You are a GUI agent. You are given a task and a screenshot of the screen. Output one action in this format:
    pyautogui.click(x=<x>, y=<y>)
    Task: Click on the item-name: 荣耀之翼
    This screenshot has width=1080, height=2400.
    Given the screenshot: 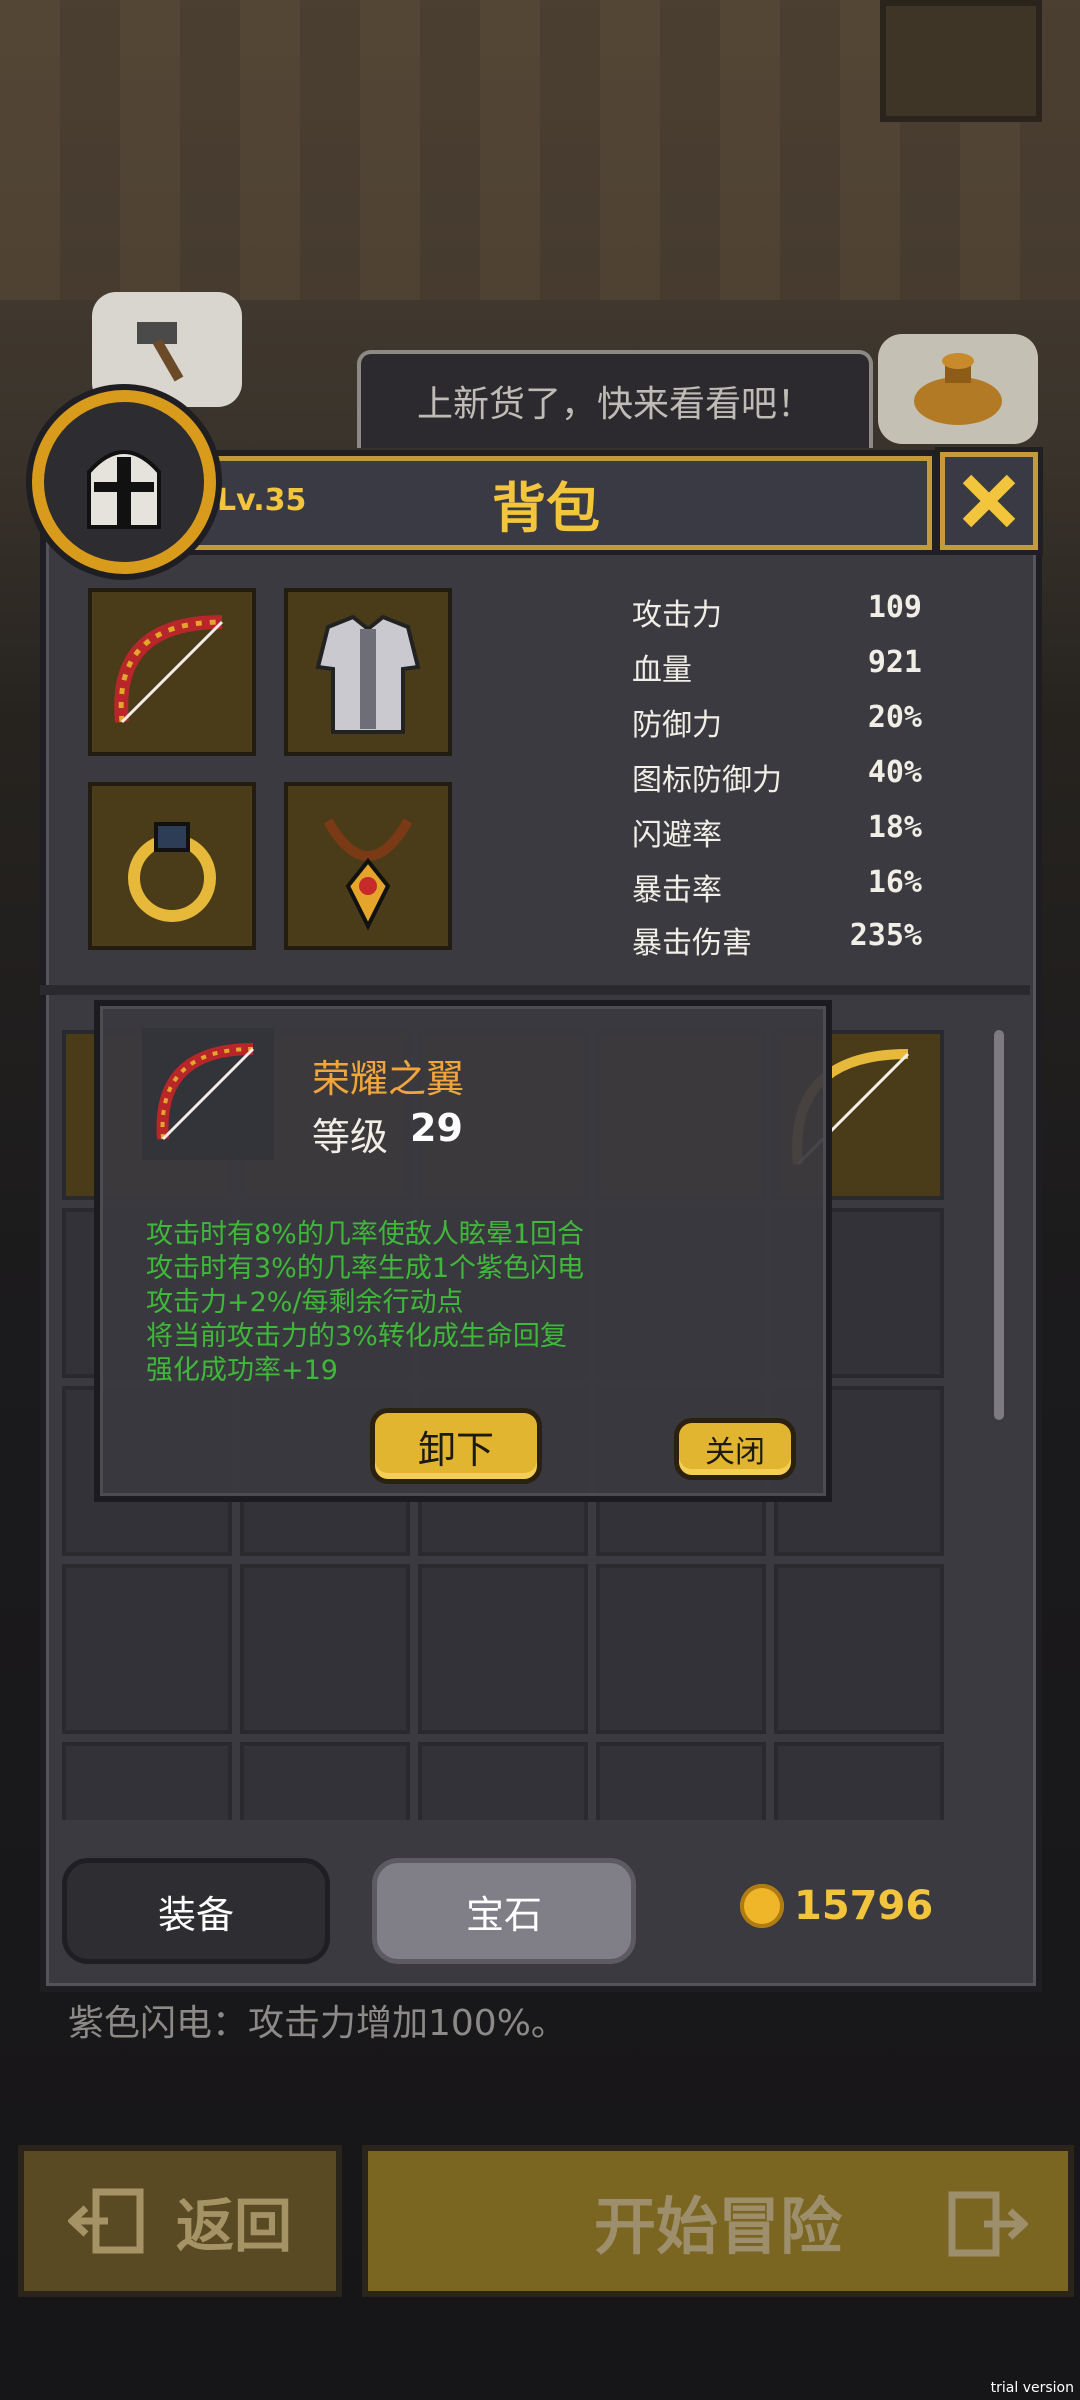 What is the action you would take?
    pyautogui.click(x=388, y=1079)
    